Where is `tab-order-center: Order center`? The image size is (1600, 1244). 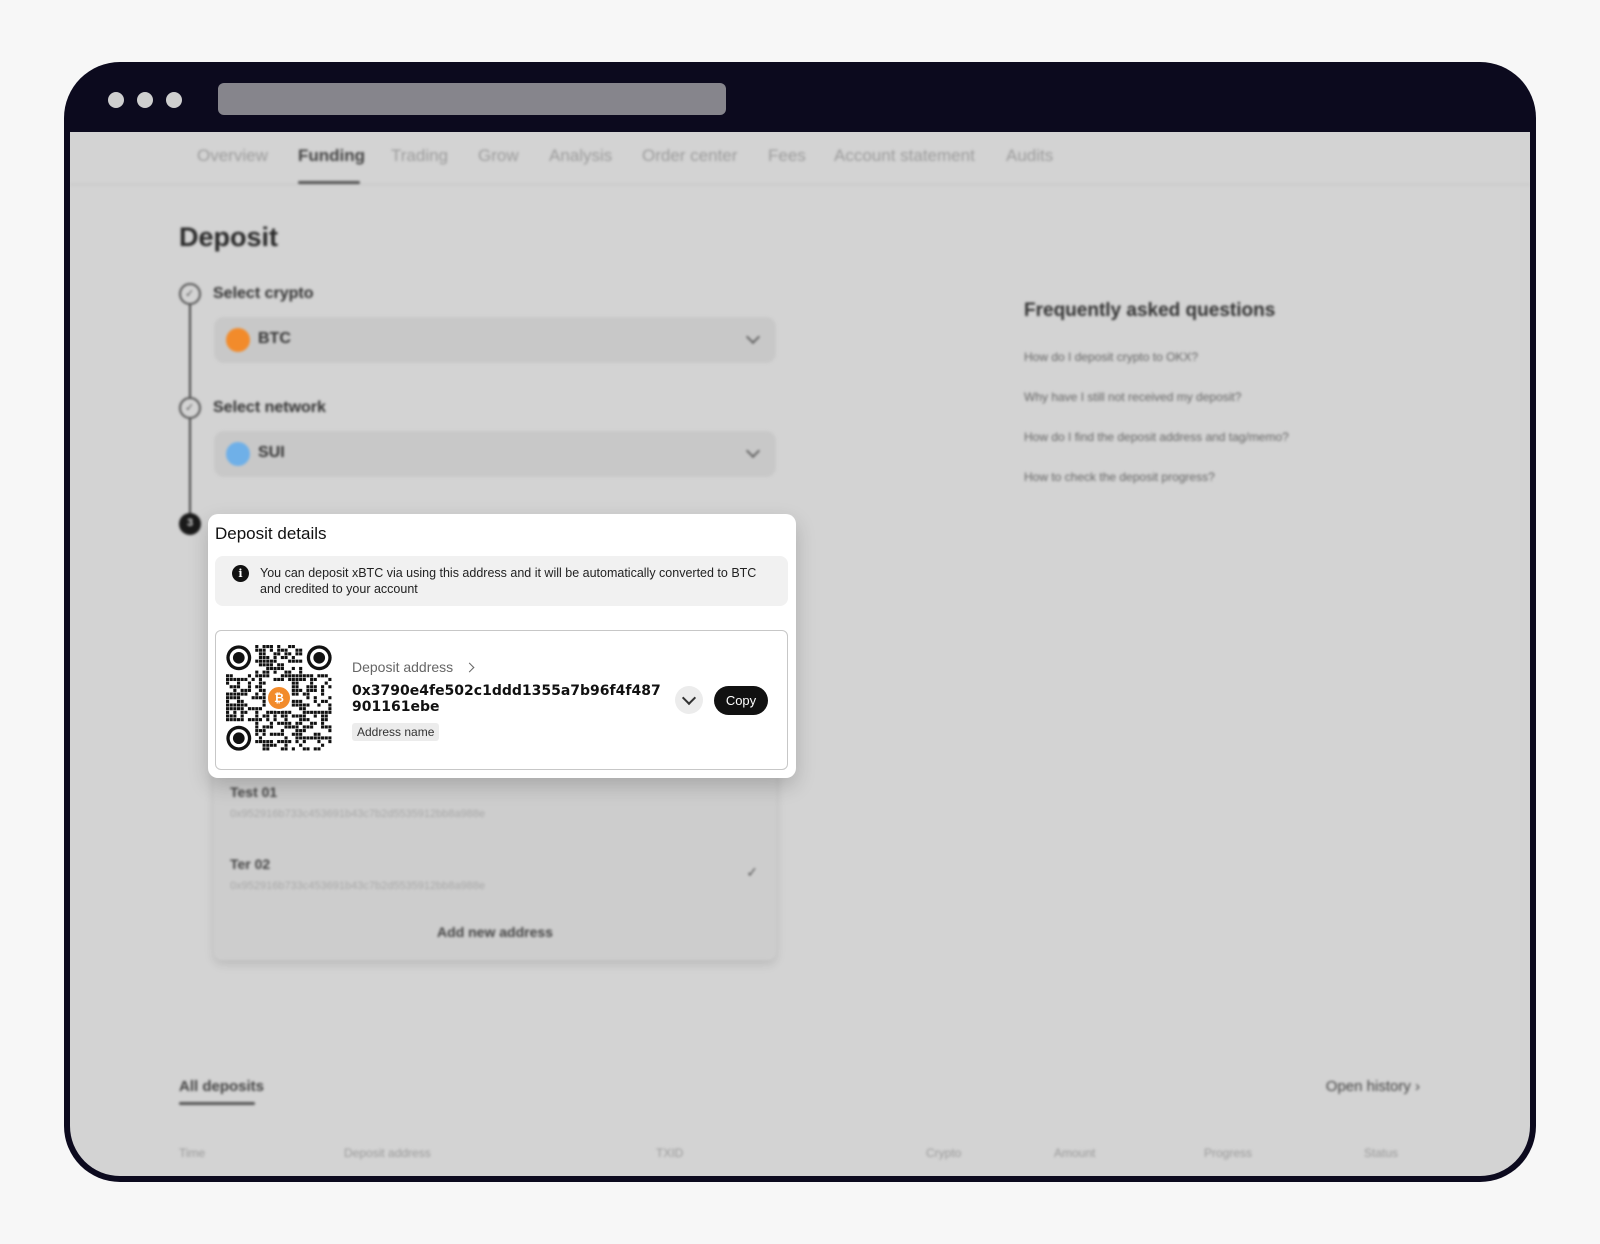
tab-order-center: Order center is located at coordinates (689, 156).